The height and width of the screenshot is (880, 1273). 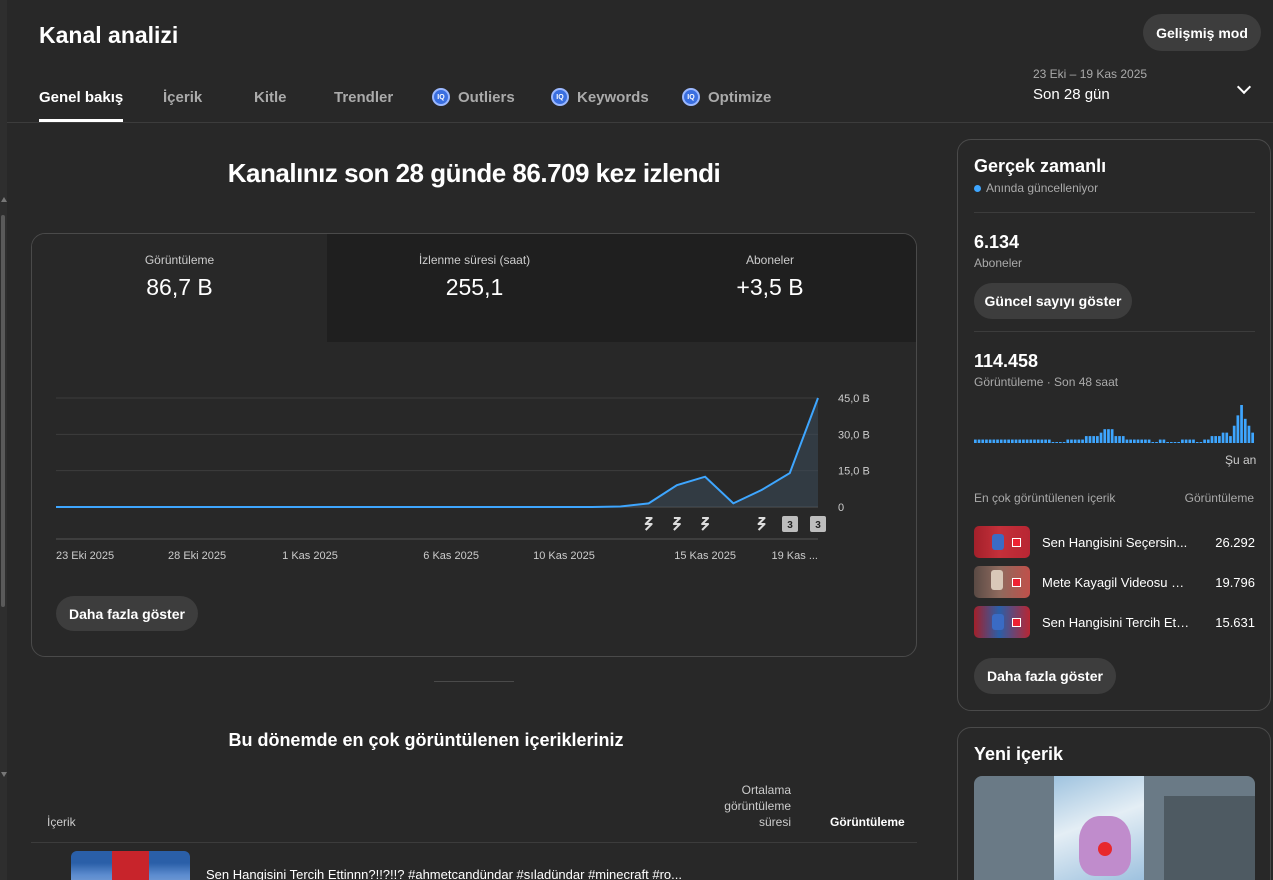 I want to click on tab-trendler: Trendler, so click(x=363, y=100).